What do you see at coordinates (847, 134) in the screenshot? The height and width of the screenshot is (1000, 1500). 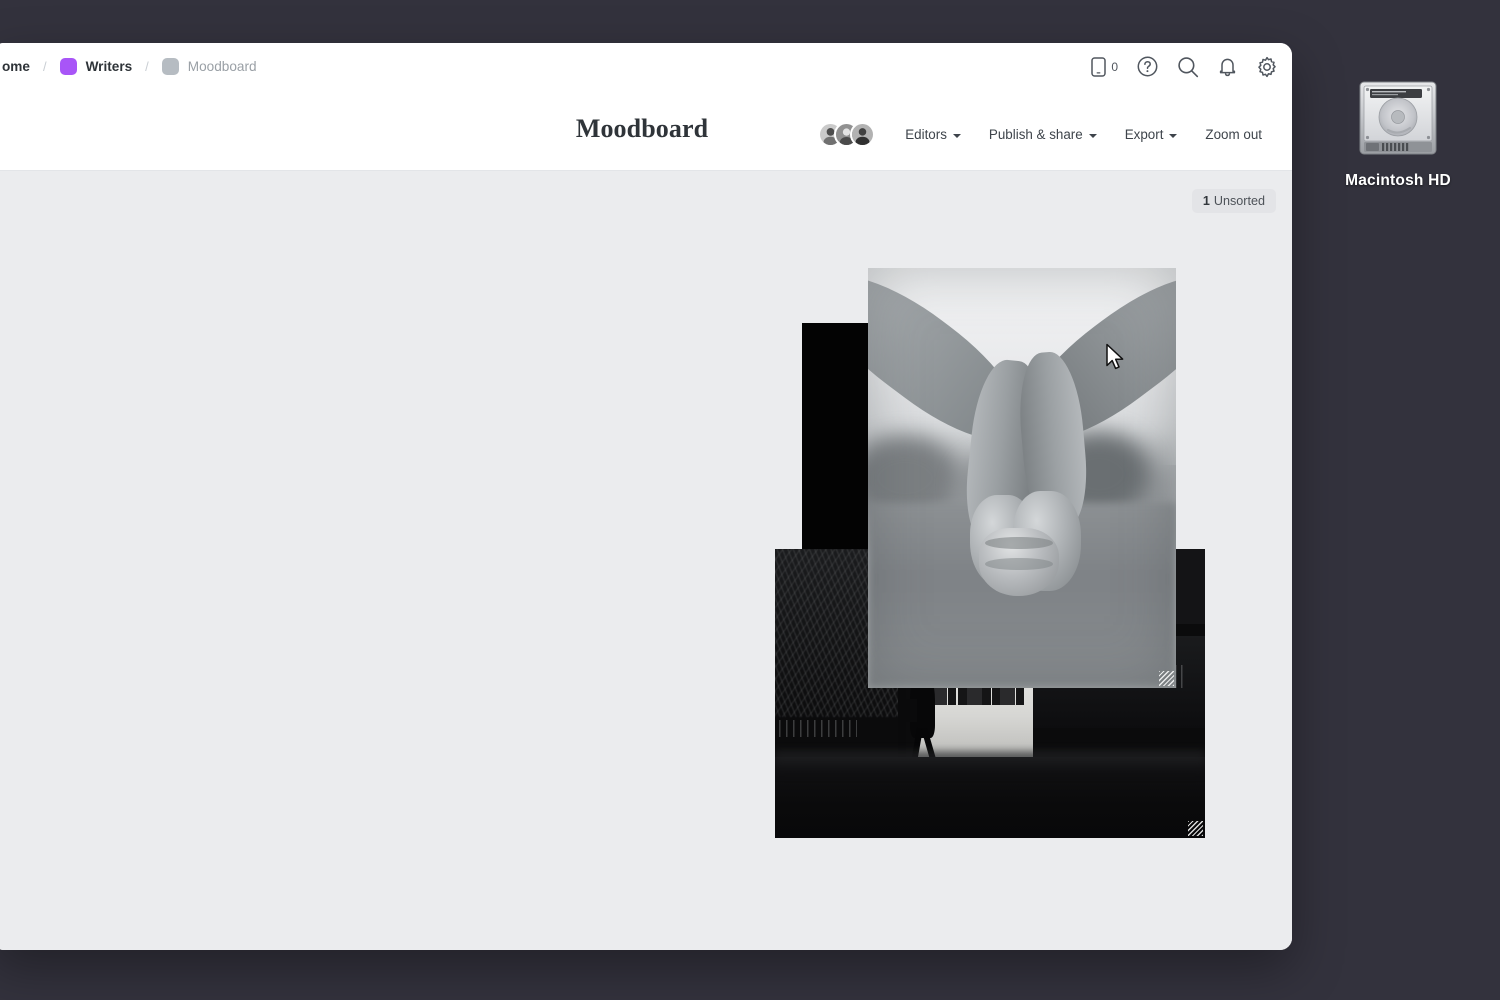 I see `editor-avatar-stack` at bounding box center [847, 134].